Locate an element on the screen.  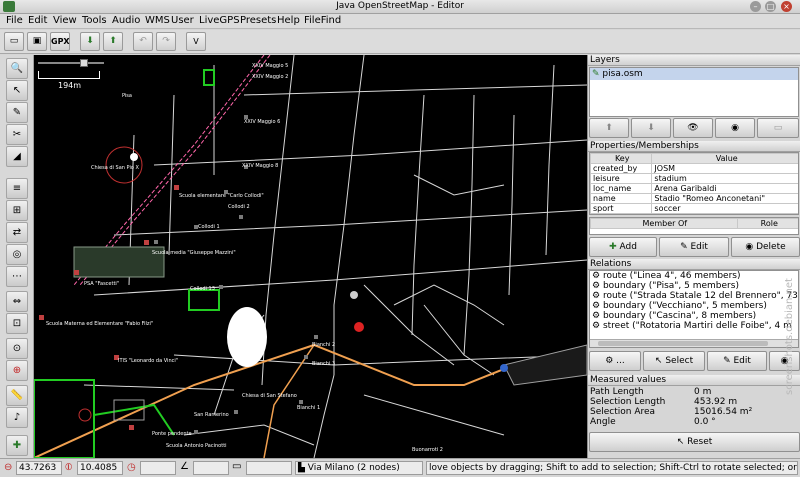
layers-header: Layers is located at coordinates (694, 60).